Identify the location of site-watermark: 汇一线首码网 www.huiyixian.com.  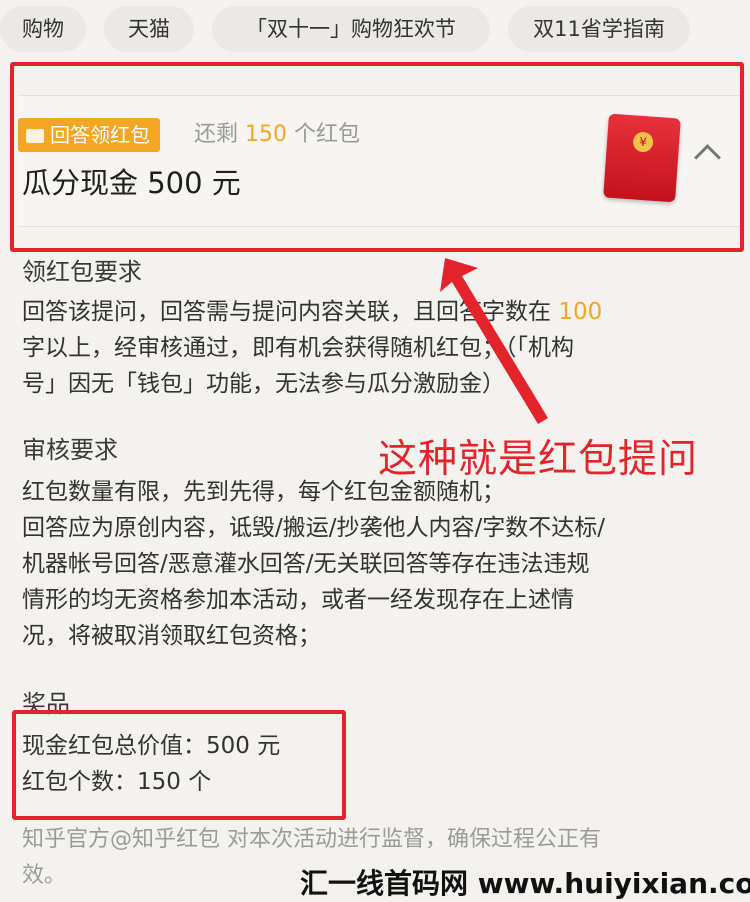
(525, 883).